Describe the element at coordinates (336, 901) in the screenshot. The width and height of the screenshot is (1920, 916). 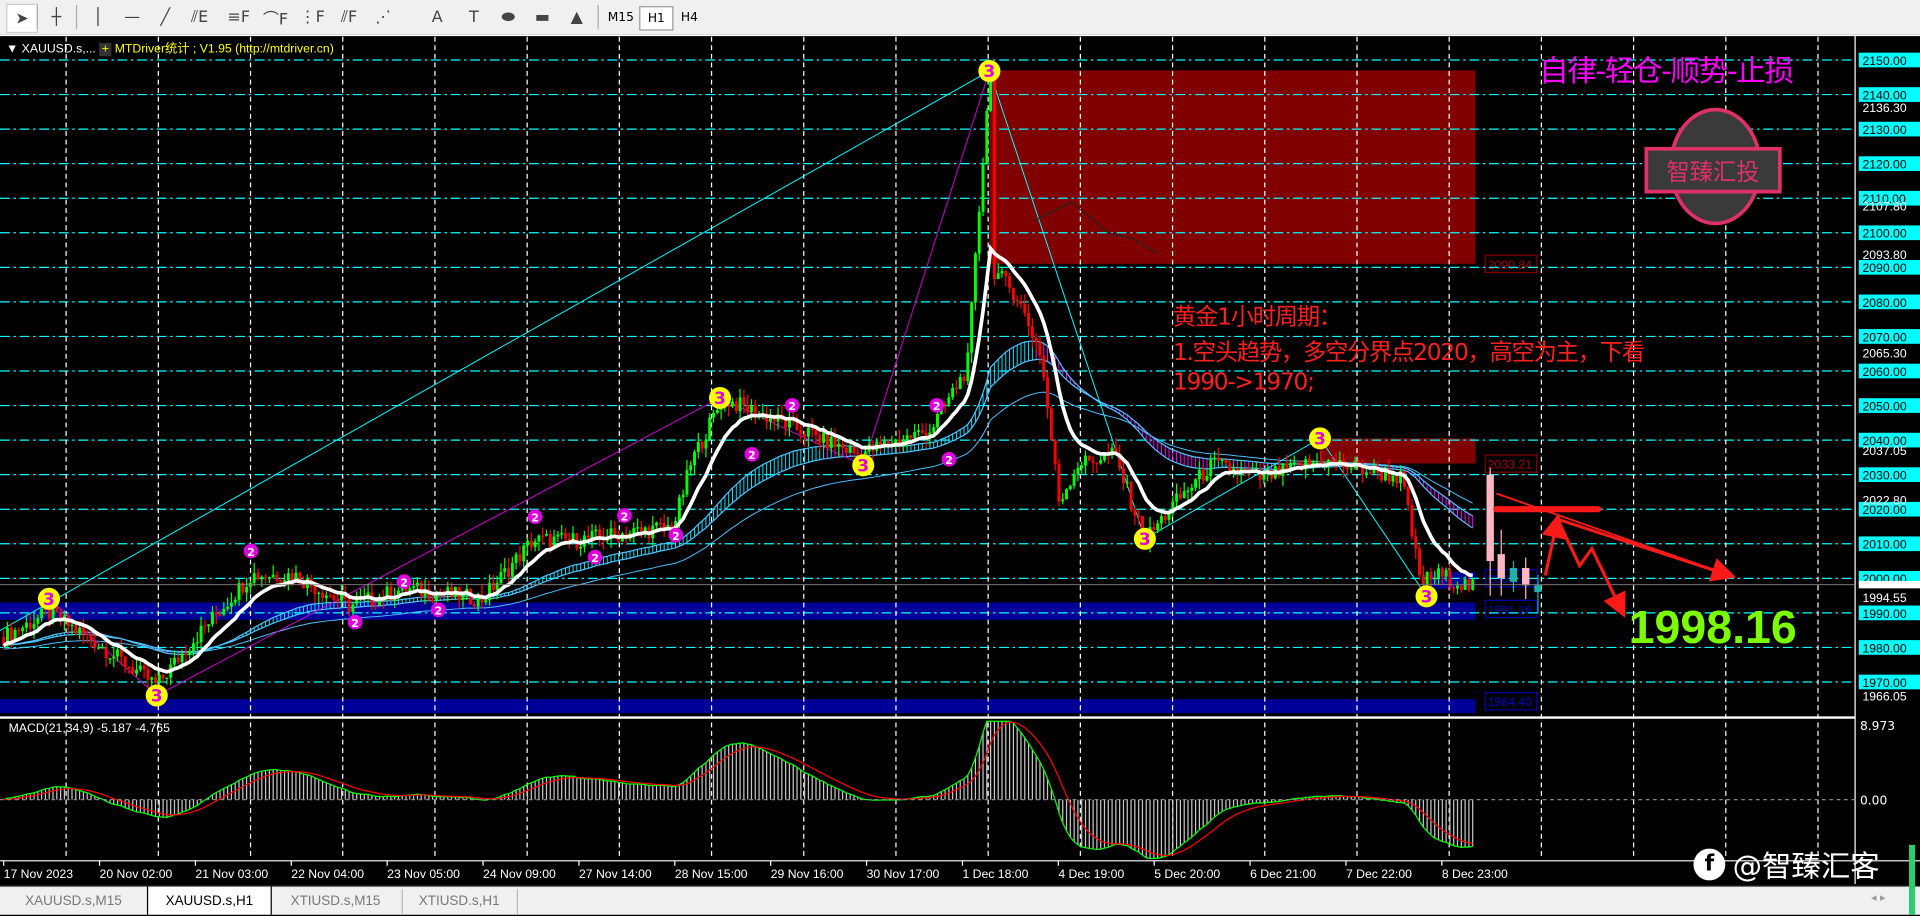
I see `tab-xtiusd-s-m15: XTIUSD.s,M15` at that location.